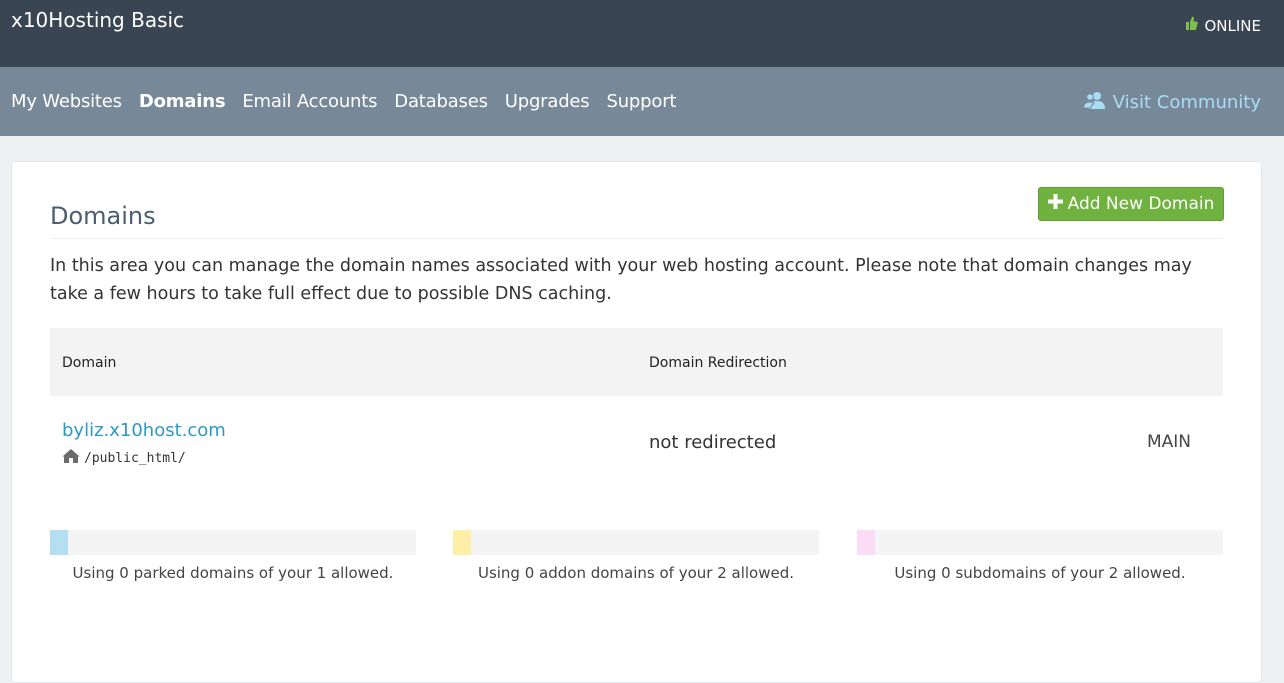  I want to click on addon-domains-usage: Using 0 addon domains of your 2 allowed., so click(636, 556).